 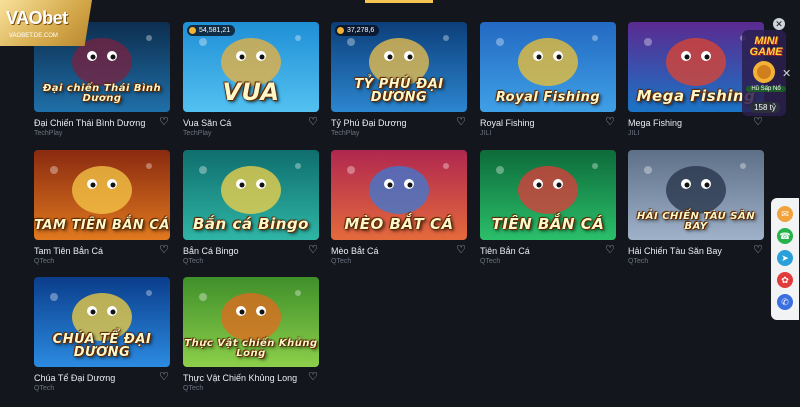 I want to click on game-name: Tỷ Phú Đại Dương, so click(x=390, y=123).